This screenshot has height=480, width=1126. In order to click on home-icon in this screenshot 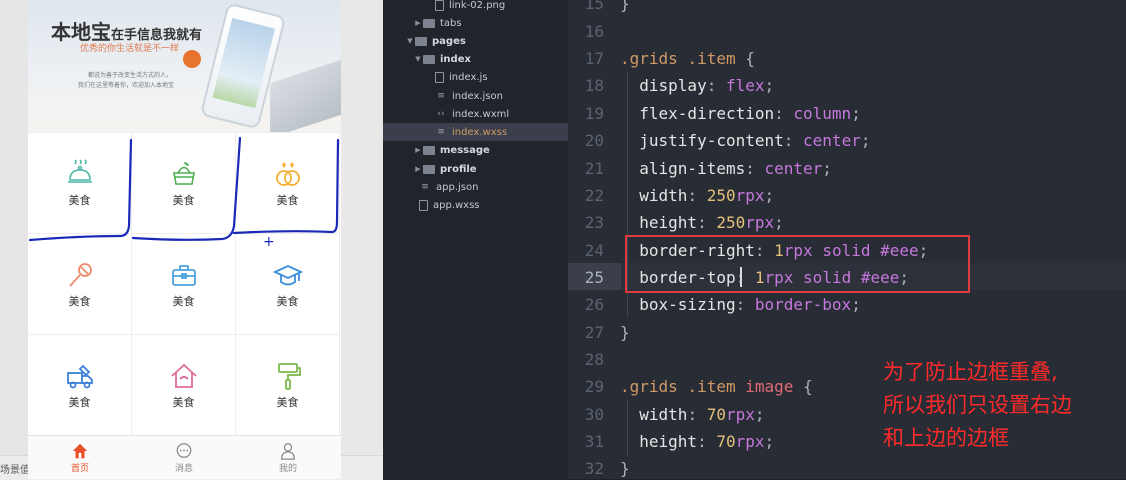, I will do `click(80, 451)`.